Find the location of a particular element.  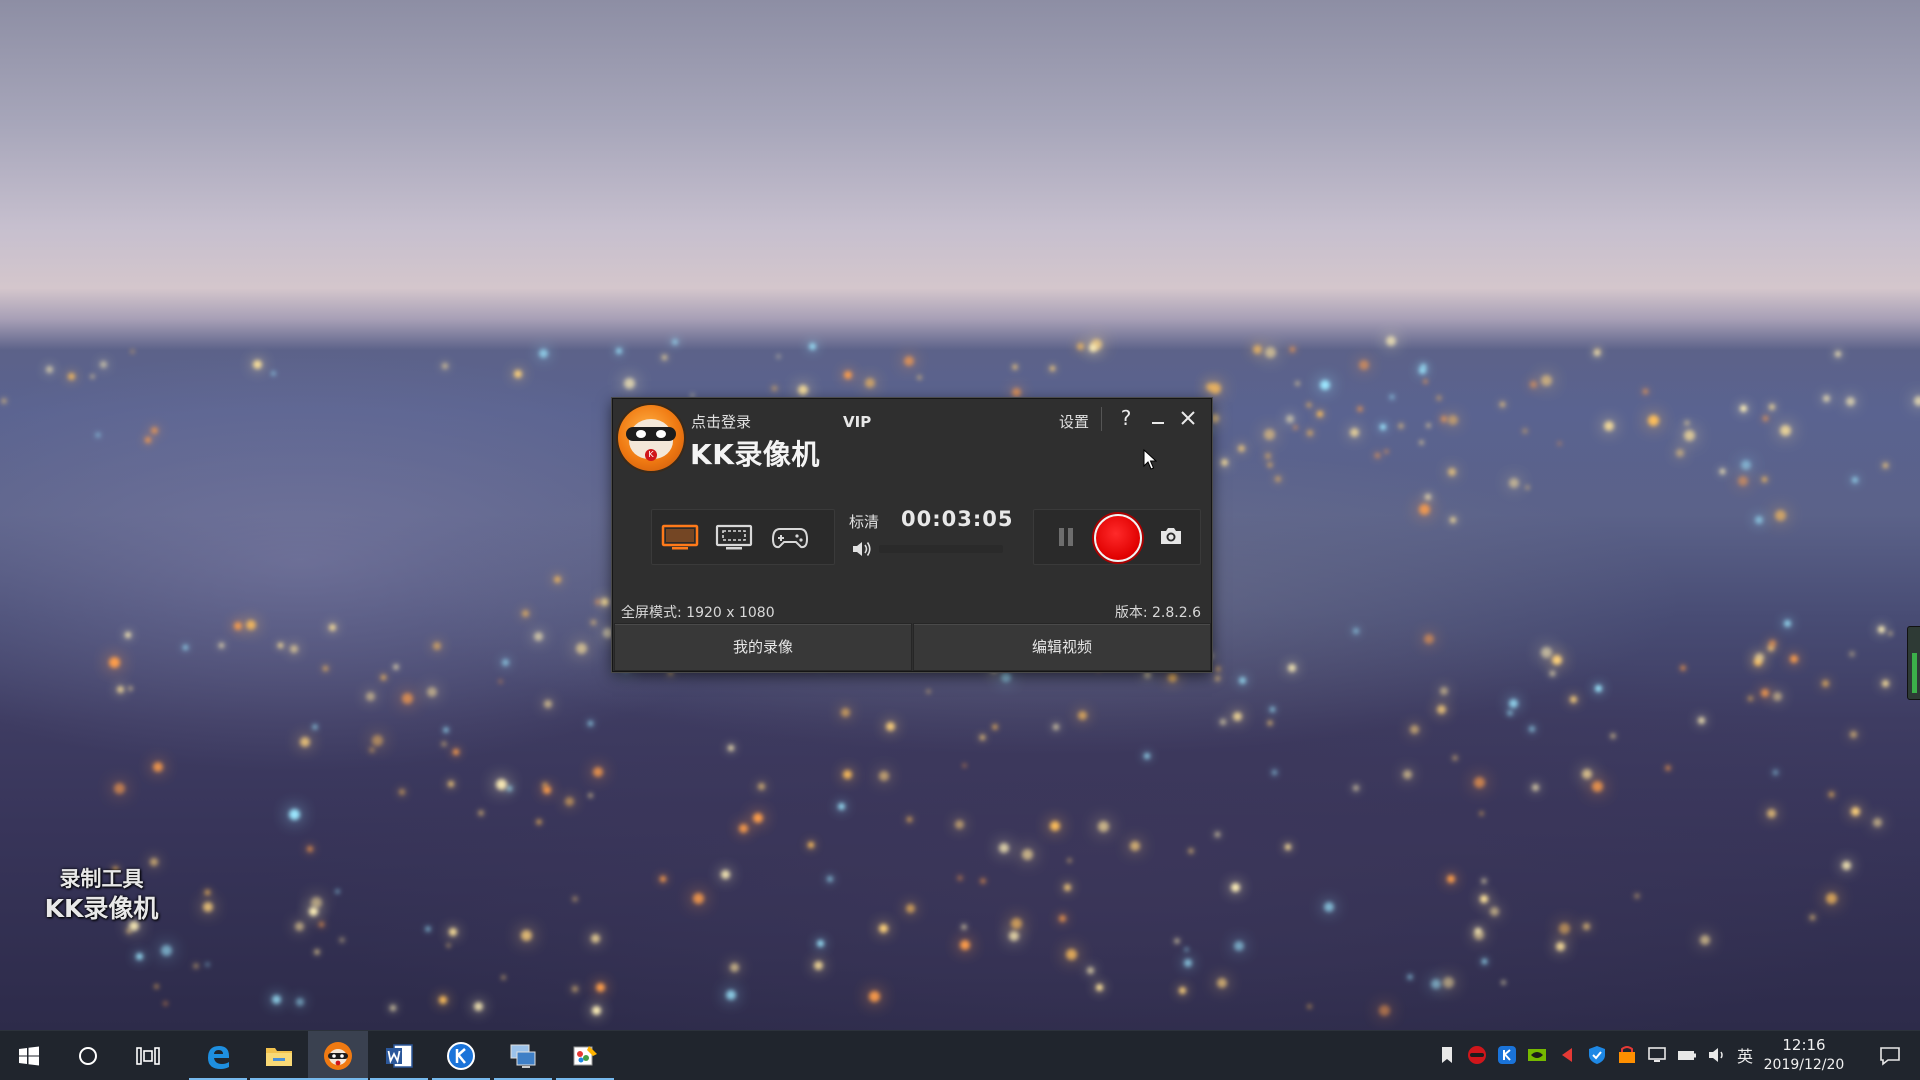

my-recordings-button: 我的录像 is located at coordinates (763, 647).